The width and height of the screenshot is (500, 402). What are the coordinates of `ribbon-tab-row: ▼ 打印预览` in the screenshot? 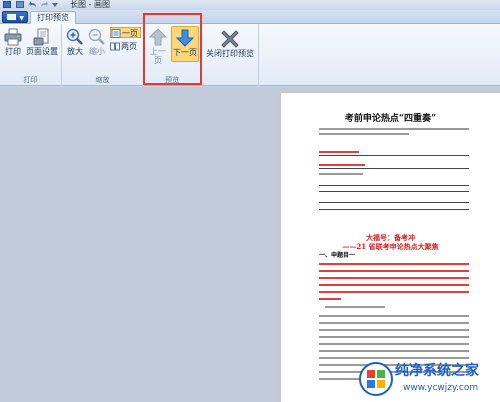 It's located at (250, 17).